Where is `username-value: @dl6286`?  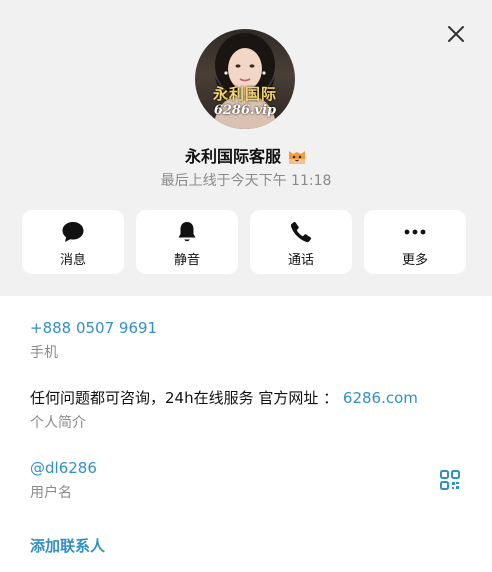
username-value: @dl6286 is located at coordinates (245, 468).